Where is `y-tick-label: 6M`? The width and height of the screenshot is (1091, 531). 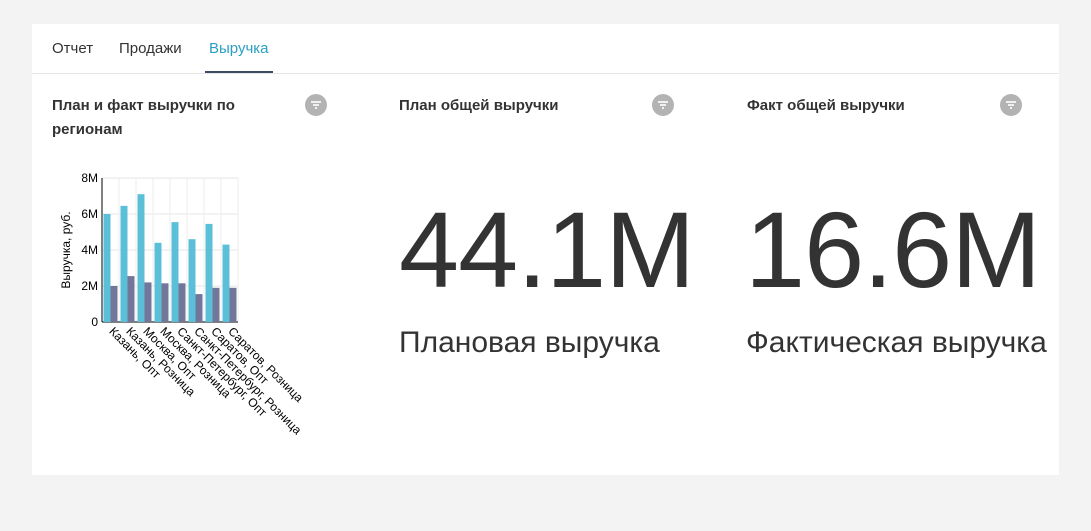 y-tick-label: 6M is located at coordinates (89, 214).